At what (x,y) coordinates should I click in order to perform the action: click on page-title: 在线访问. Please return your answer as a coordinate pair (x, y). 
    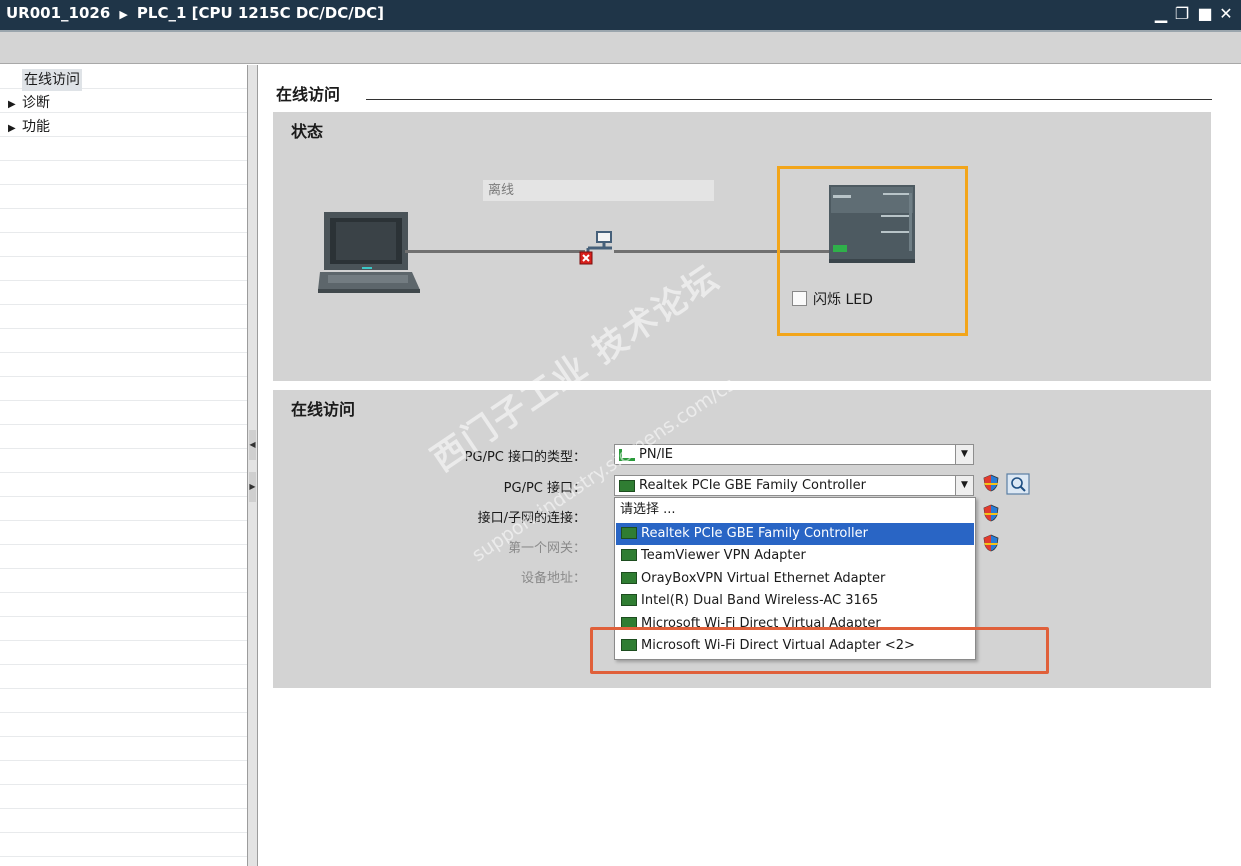
    Looking at the image, I should click on (308, 94).